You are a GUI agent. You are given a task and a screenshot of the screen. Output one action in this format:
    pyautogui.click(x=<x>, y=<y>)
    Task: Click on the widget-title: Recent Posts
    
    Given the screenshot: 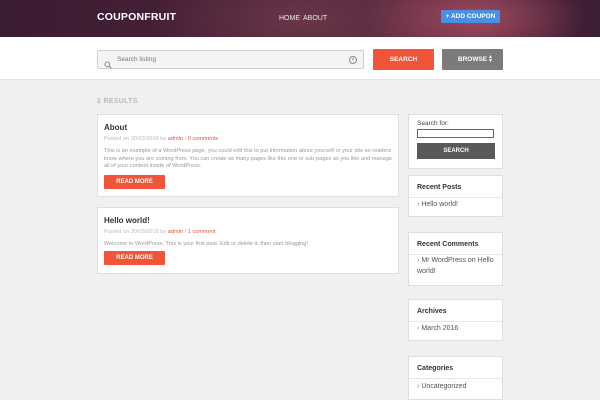 What is the action you would take?
    pyautogui.click(x=439, y=187)
    